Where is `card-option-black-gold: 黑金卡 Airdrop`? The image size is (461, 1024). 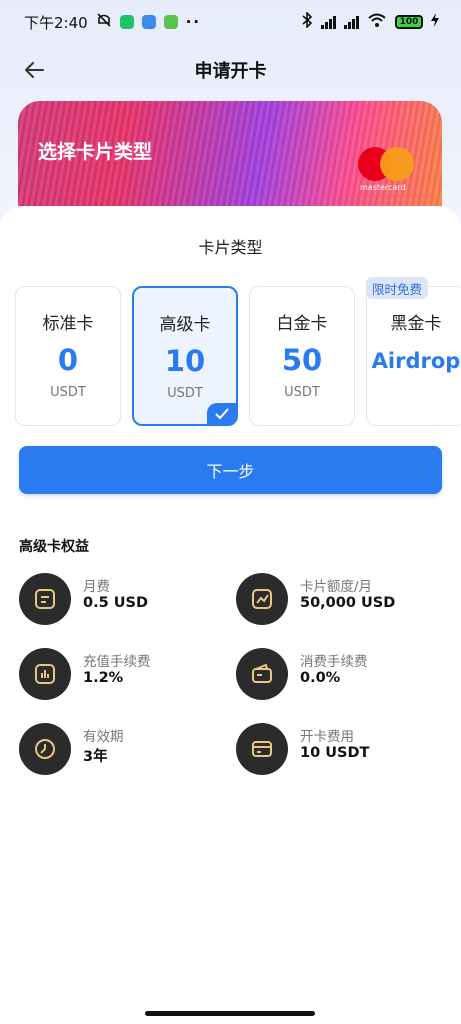
card-option-black-gold: 黑金卡 Airdrop is located at coordinates (413, 356).